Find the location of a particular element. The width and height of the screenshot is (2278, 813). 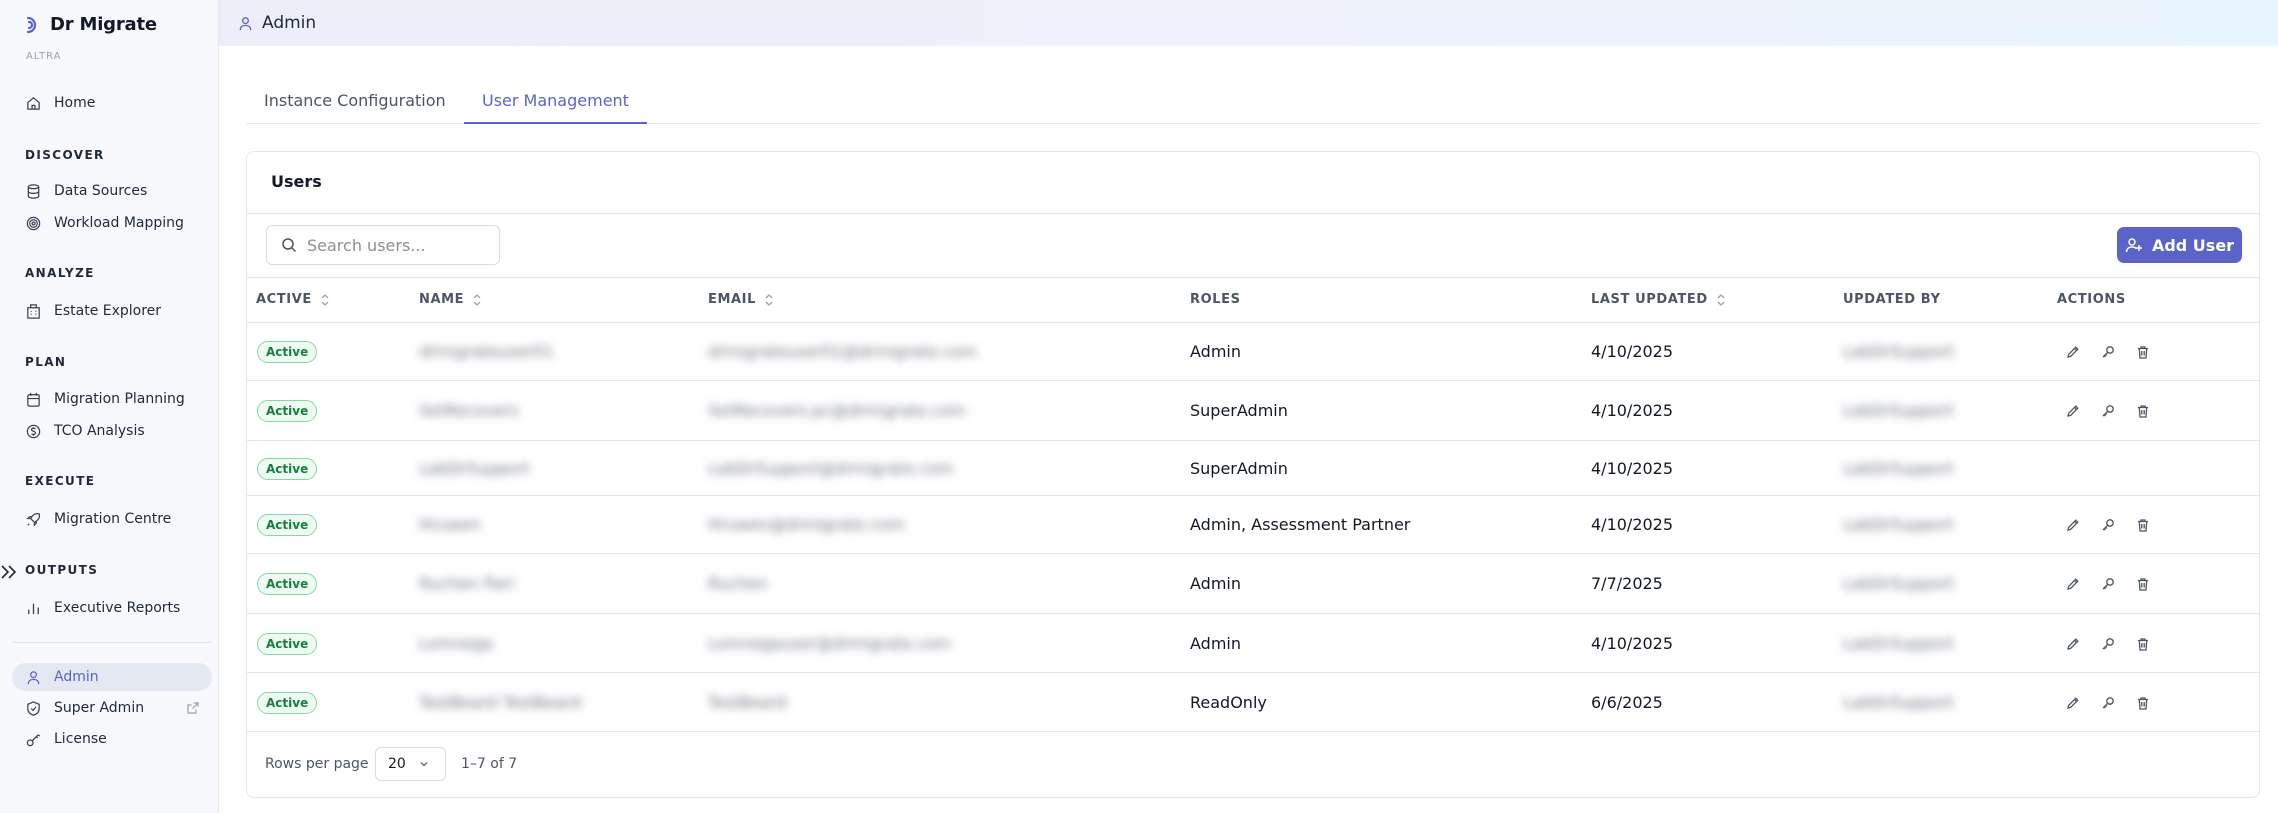

sidebar-item-super-admin: Super Admin is located at coordinates (112, 708).